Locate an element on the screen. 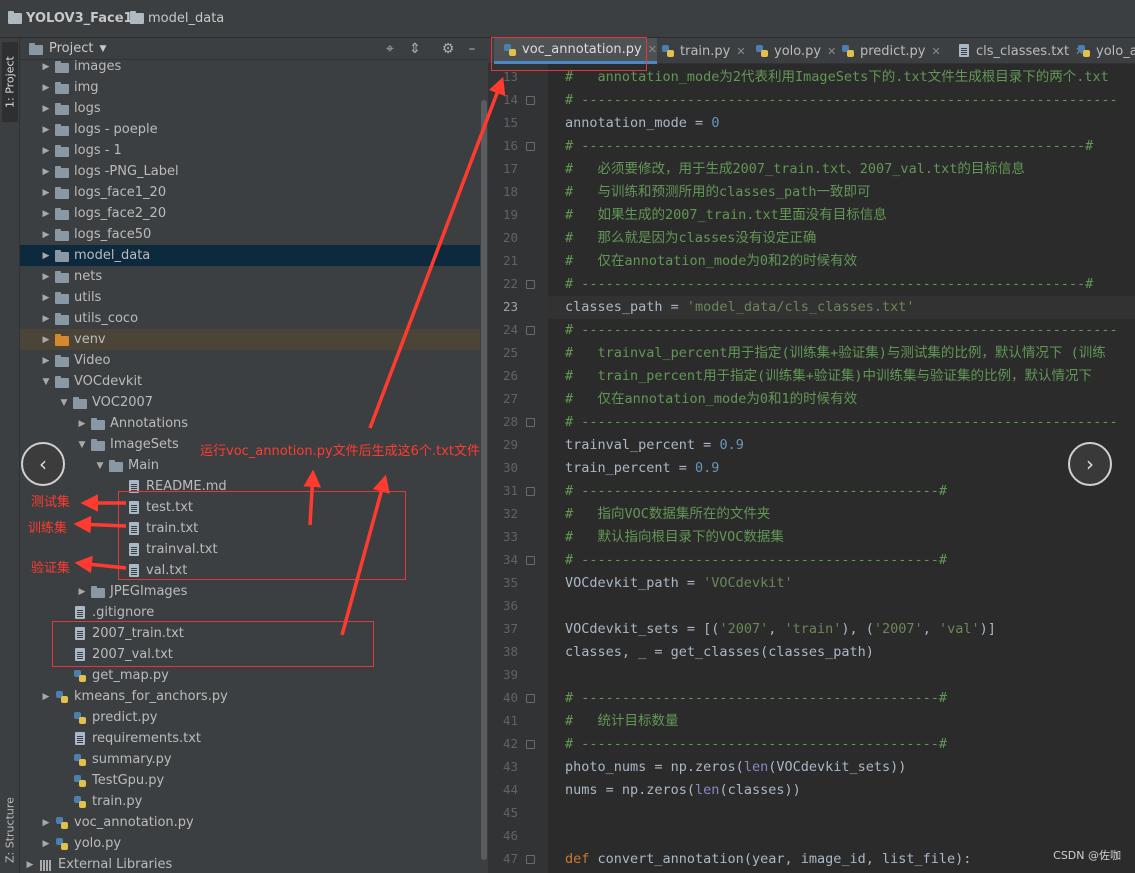  tree-item: requirements.txt is located at coordinates (254, 738).